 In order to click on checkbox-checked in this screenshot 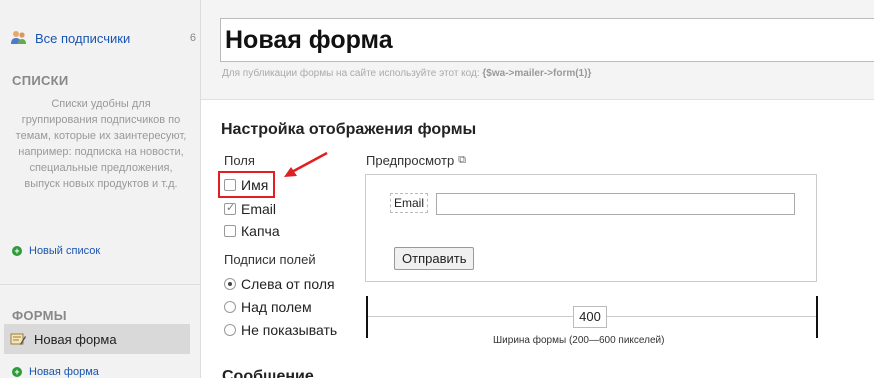, I will do `click(230, 208)`.